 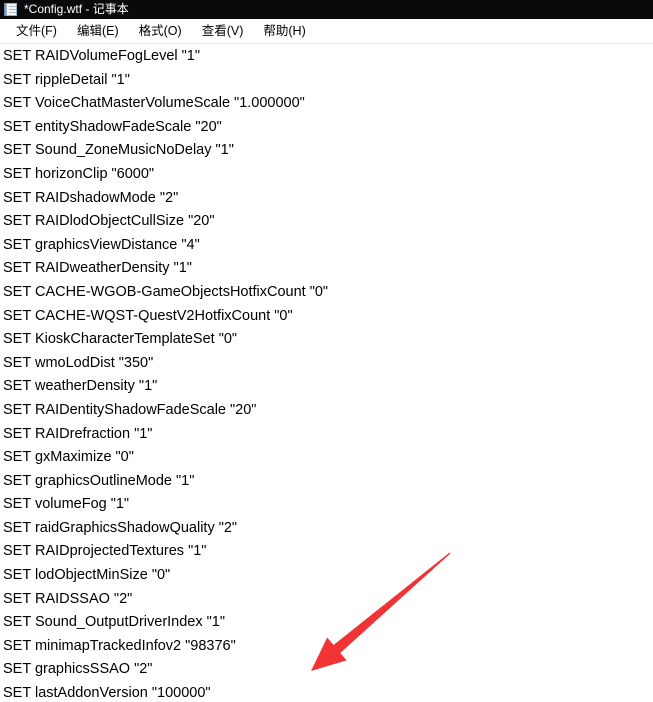 What do you see at coordinates (78, 362) in the screenshot?
I see `text-line: SET wmoLodDist "350"` at bounding box center [78, 362].